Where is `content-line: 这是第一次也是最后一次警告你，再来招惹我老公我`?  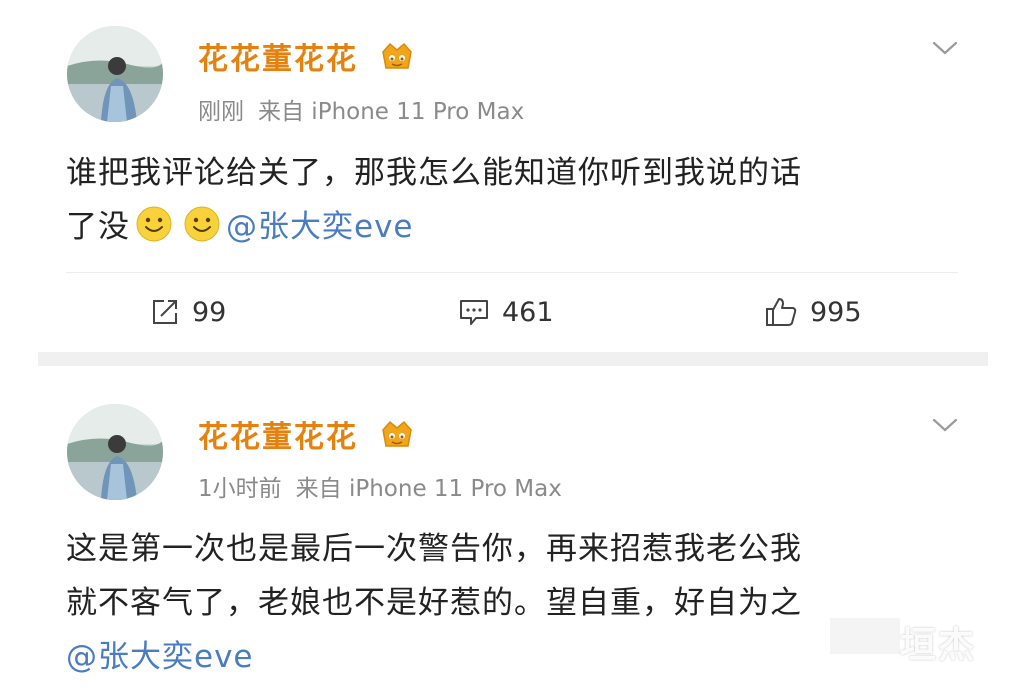 content-line: 这是第一次也是最后一次警告你，再来招惹我老公我 is located at coordinates (434, 549).